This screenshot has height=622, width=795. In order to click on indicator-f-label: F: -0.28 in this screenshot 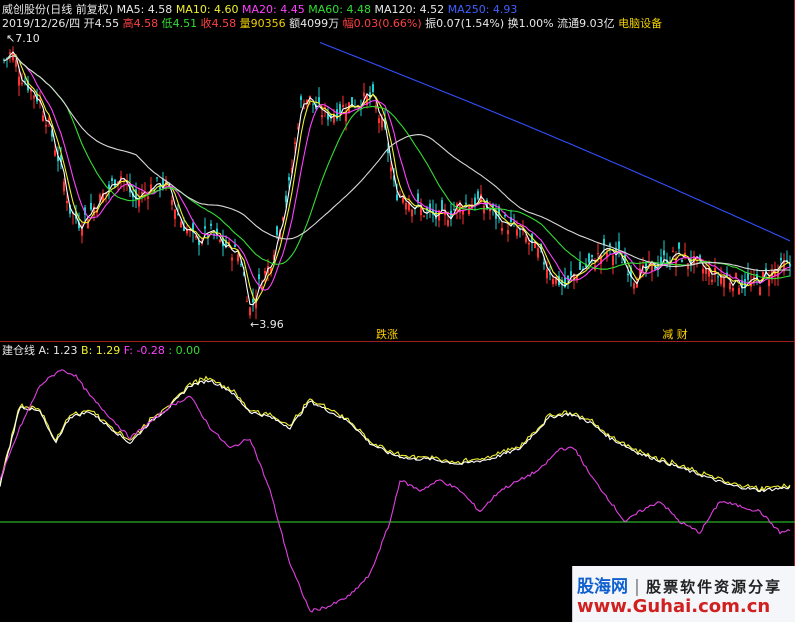, I will do `click(144, 350)`.